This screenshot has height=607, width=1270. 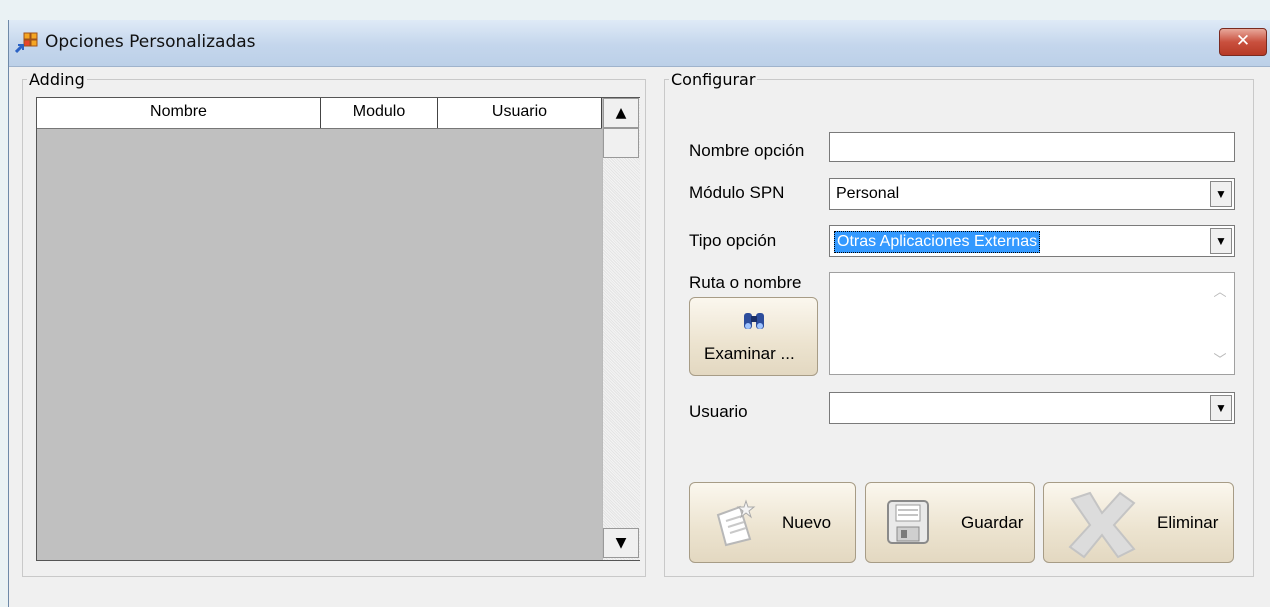 What do you see at coordinates (621, 329) in the screenshot?
I see `grid-vertical-scrollbar: ▲ ▼` at bounding box center [621, 329].